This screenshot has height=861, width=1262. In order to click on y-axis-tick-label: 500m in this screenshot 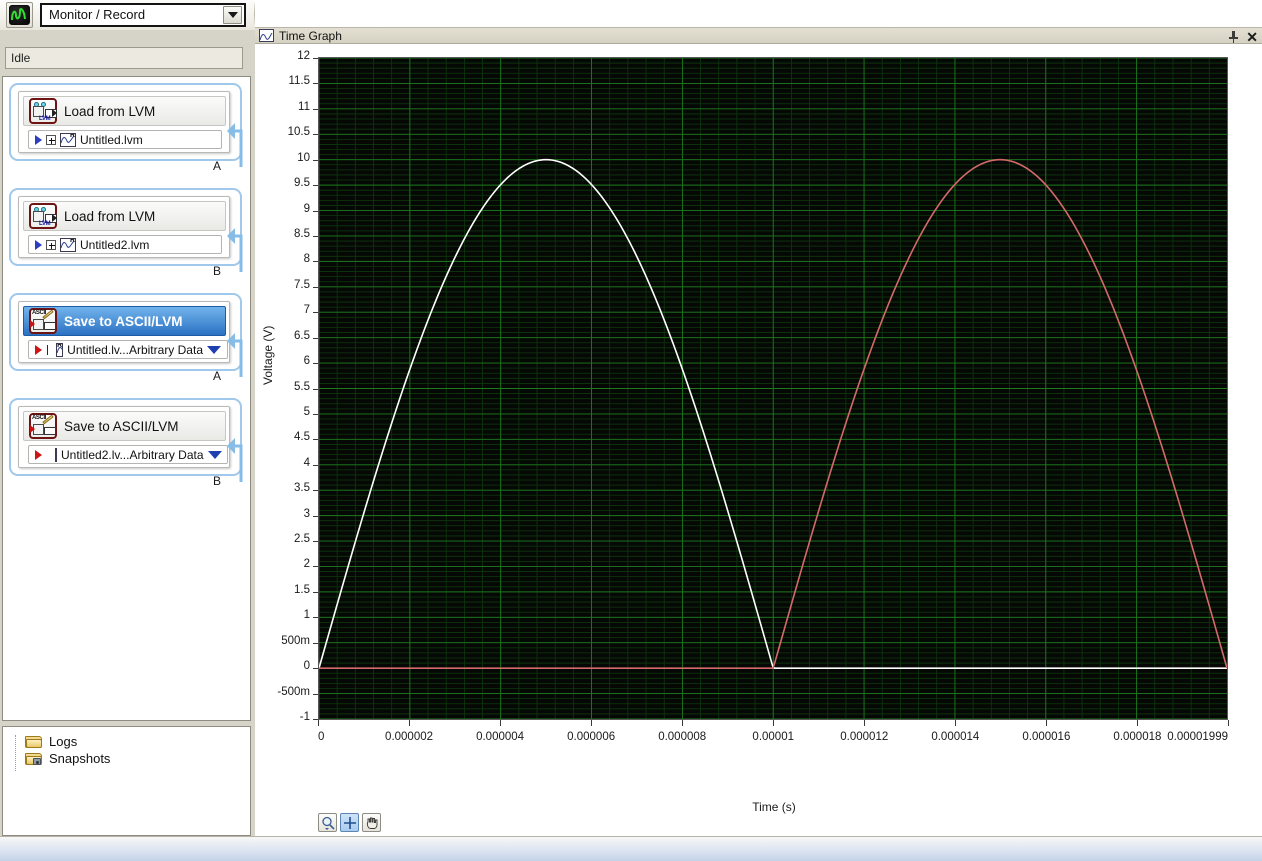, I will do `click(295, 640)`.